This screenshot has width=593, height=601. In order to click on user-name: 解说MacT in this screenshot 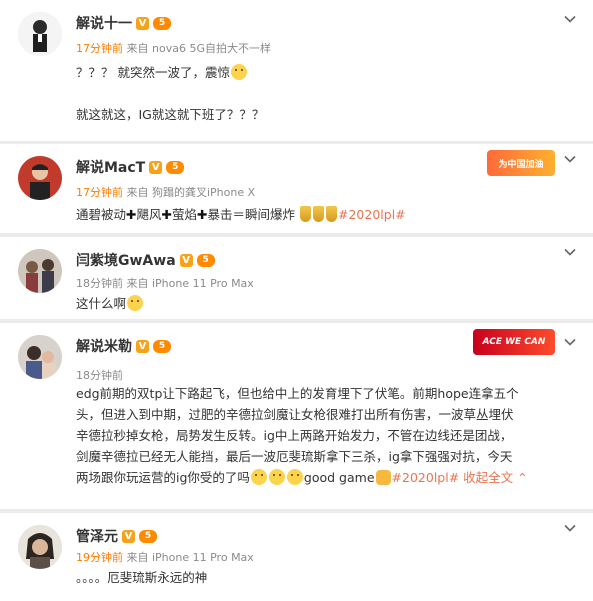, I will do `click(110, 167)`.